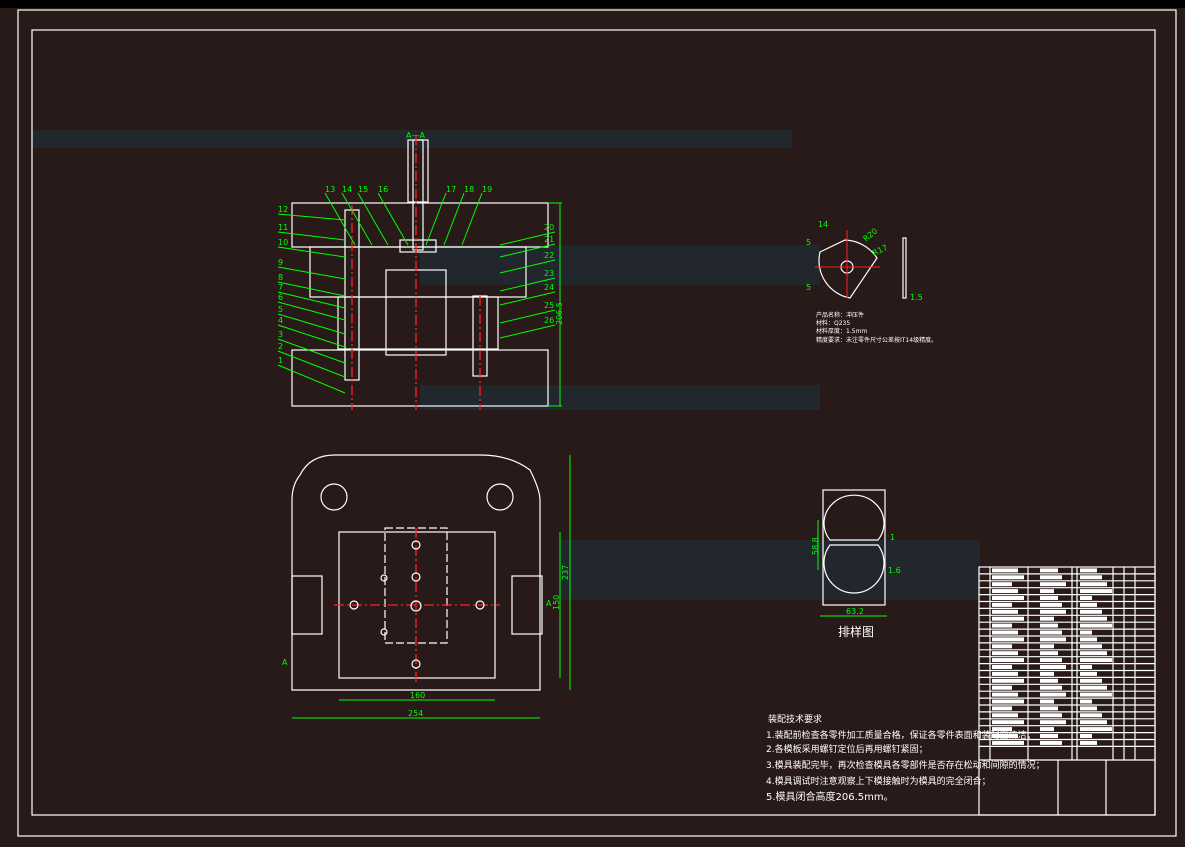 The width and height of the screenshot is (1185, 847). Describe the element at coordinates (856, 631) in the screenshot. I see `strip-title: 排样图` at that location.